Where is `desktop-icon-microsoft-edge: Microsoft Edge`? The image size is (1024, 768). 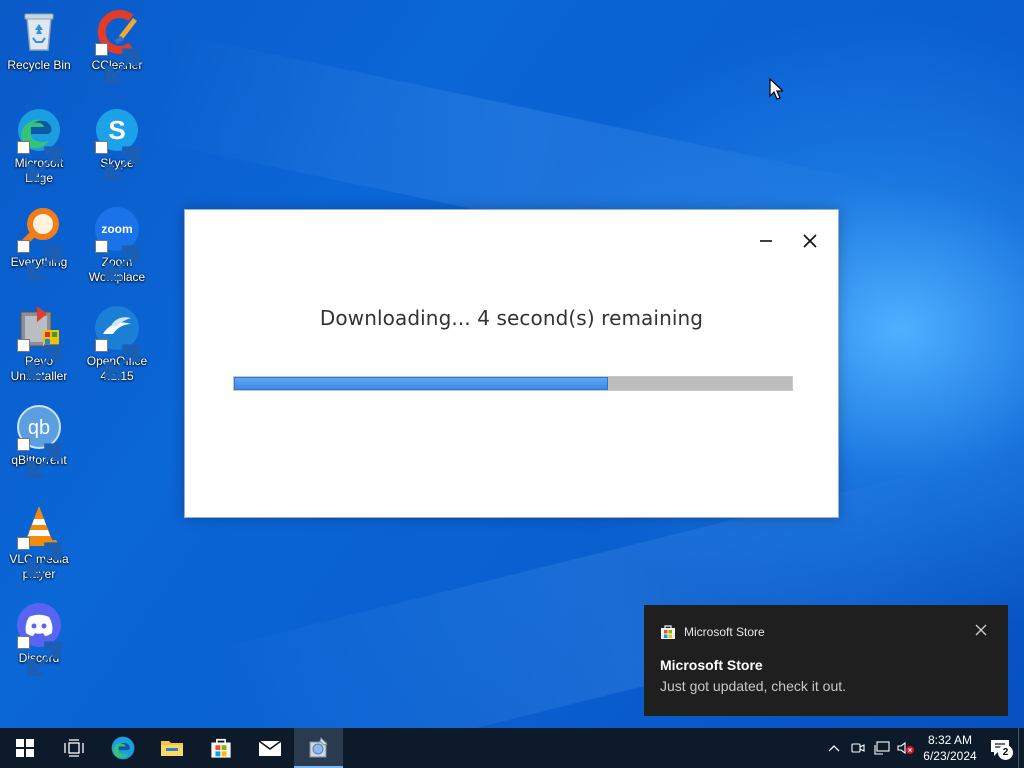 desktop-icon-microsoft-edge: Microsoft Edge is located at coordinates (39, 146).